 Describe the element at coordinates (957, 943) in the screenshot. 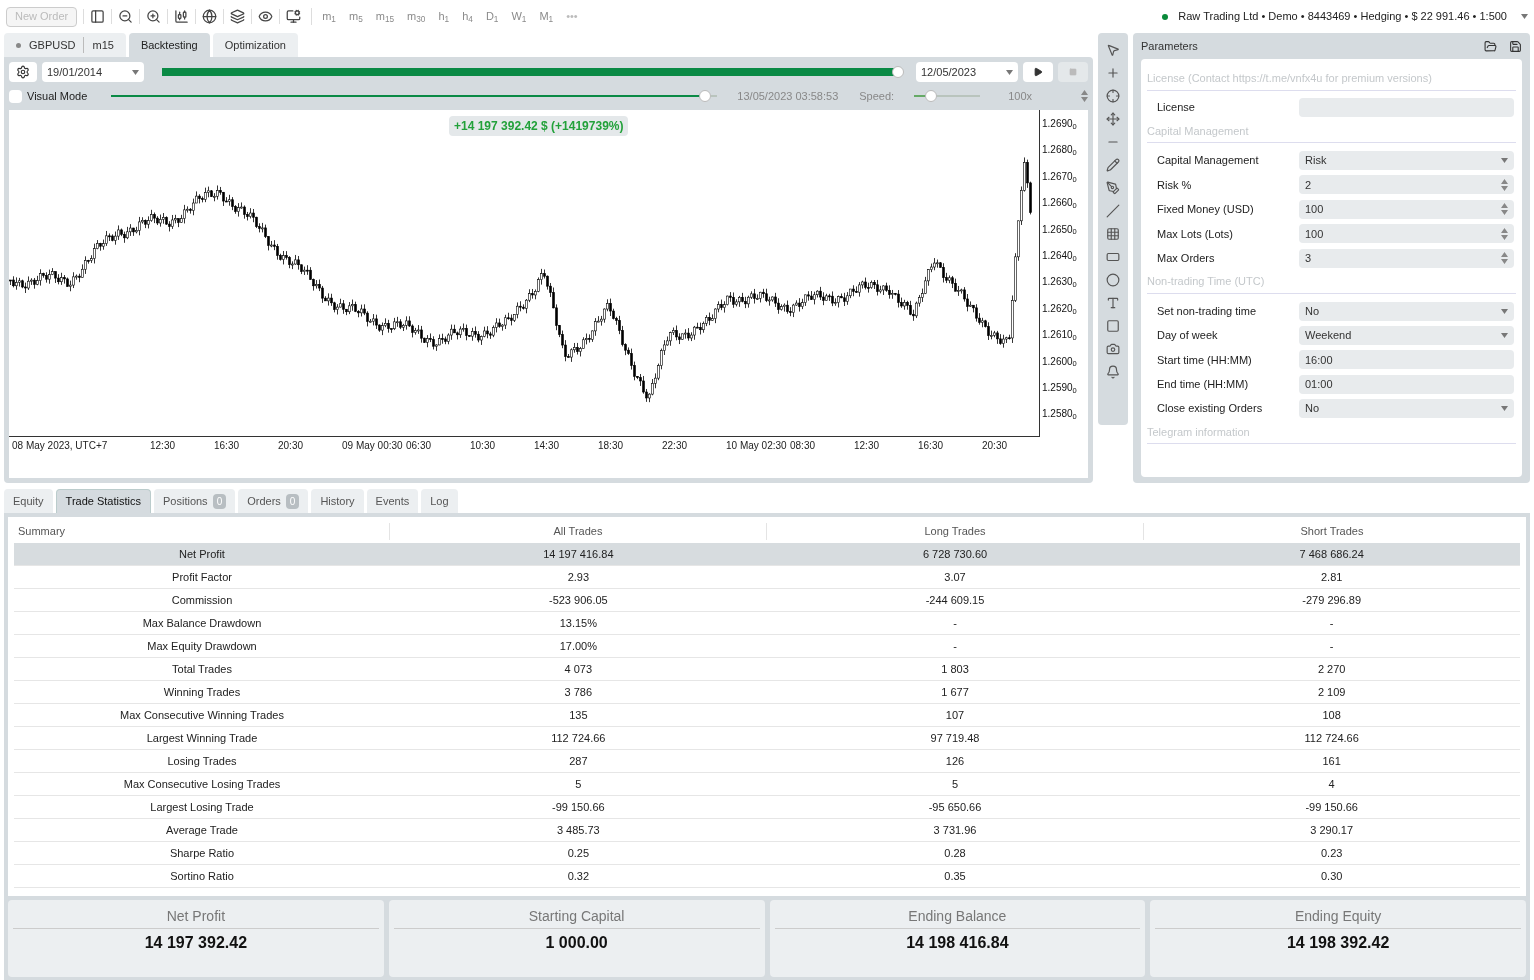

I see `card-value: 14 198 416.84` at that location.